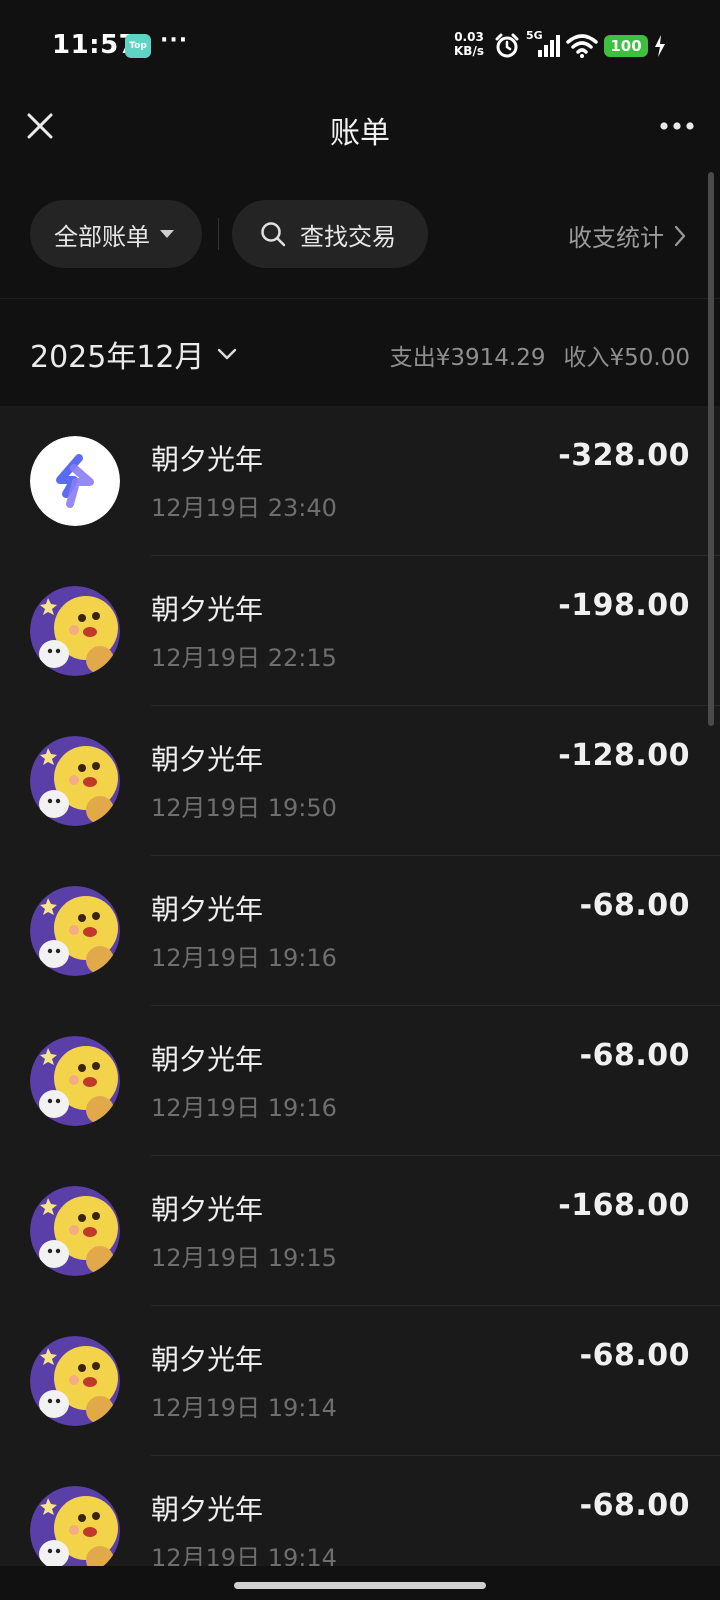 The height and width of the screenshot is (1600, 720). What do you see at coordinates (75, 481) in the screenshot?
I see `merchant-logo-bolt-icon` at bounding box center [75, 481].